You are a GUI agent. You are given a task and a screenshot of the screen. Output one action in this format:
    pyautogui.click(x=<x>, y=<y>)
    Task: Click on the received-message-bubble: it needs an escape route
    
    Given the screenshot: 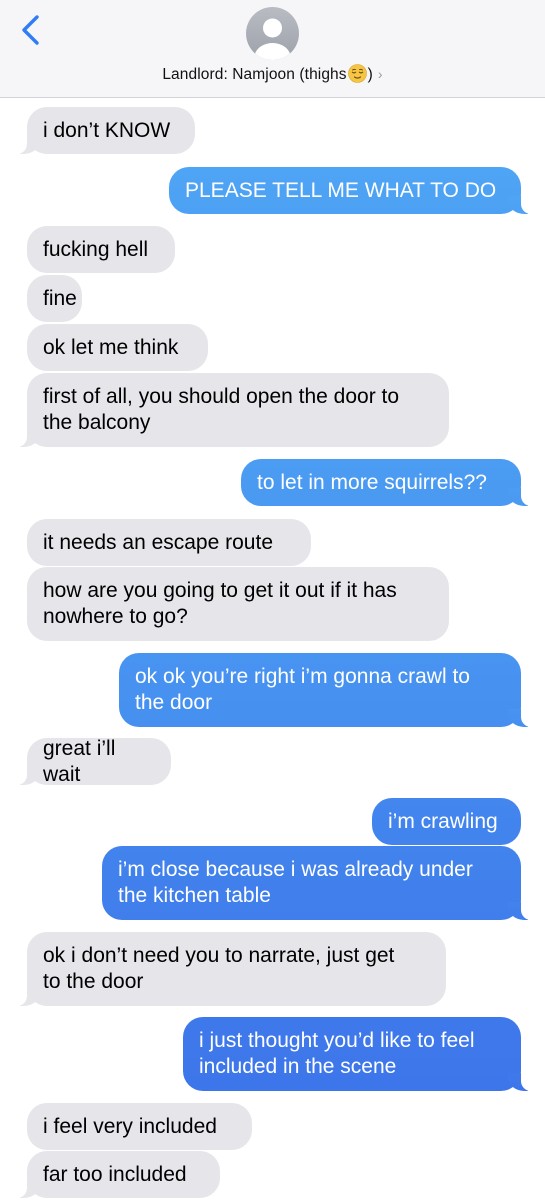 What is the action you would take?
    pyautogui.click(x=169, y=542)
    